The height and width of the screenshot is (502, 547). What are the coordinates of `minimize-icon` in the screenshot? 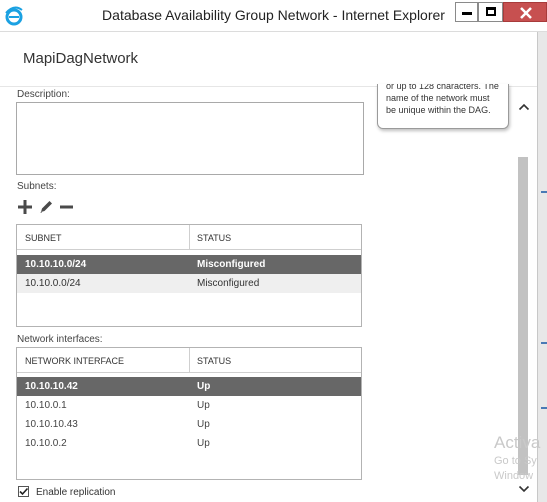 It's located at (467, 13).